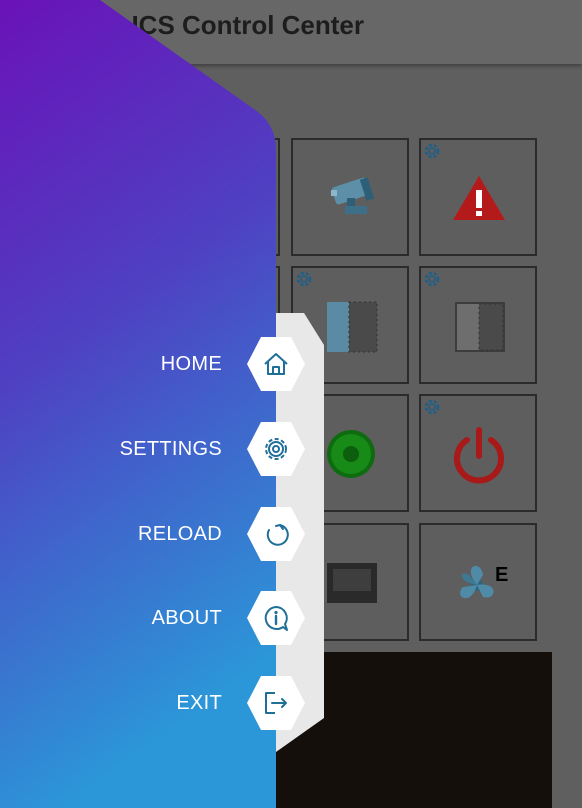 The height and width of the screenshot is (808, 582). I want to click on menu-item-settings: SETTINGS, so click(165, 449).